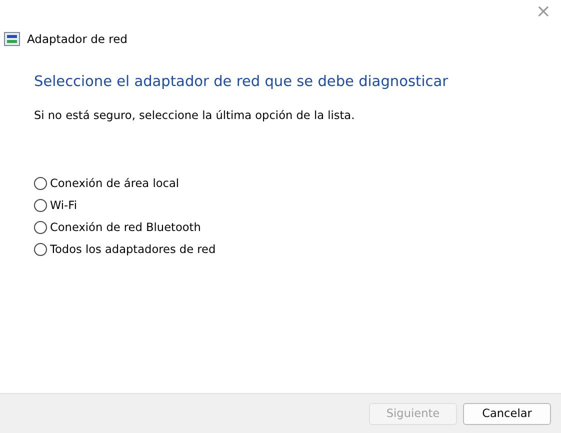 This screenshot has width=561, height=433. Describe the element at coordinates (12, 39) in the screenshot. I see `network-adapter-icon` at that location.